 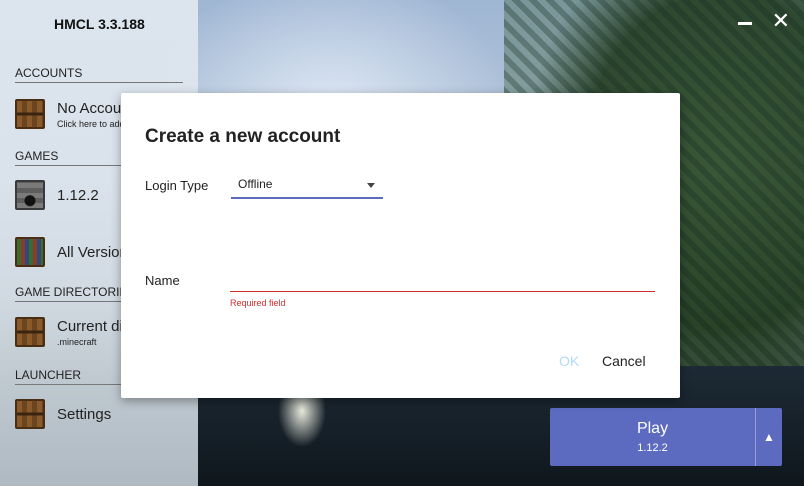 I want to click on close-icon: ✕, so click(x=780, y=20).